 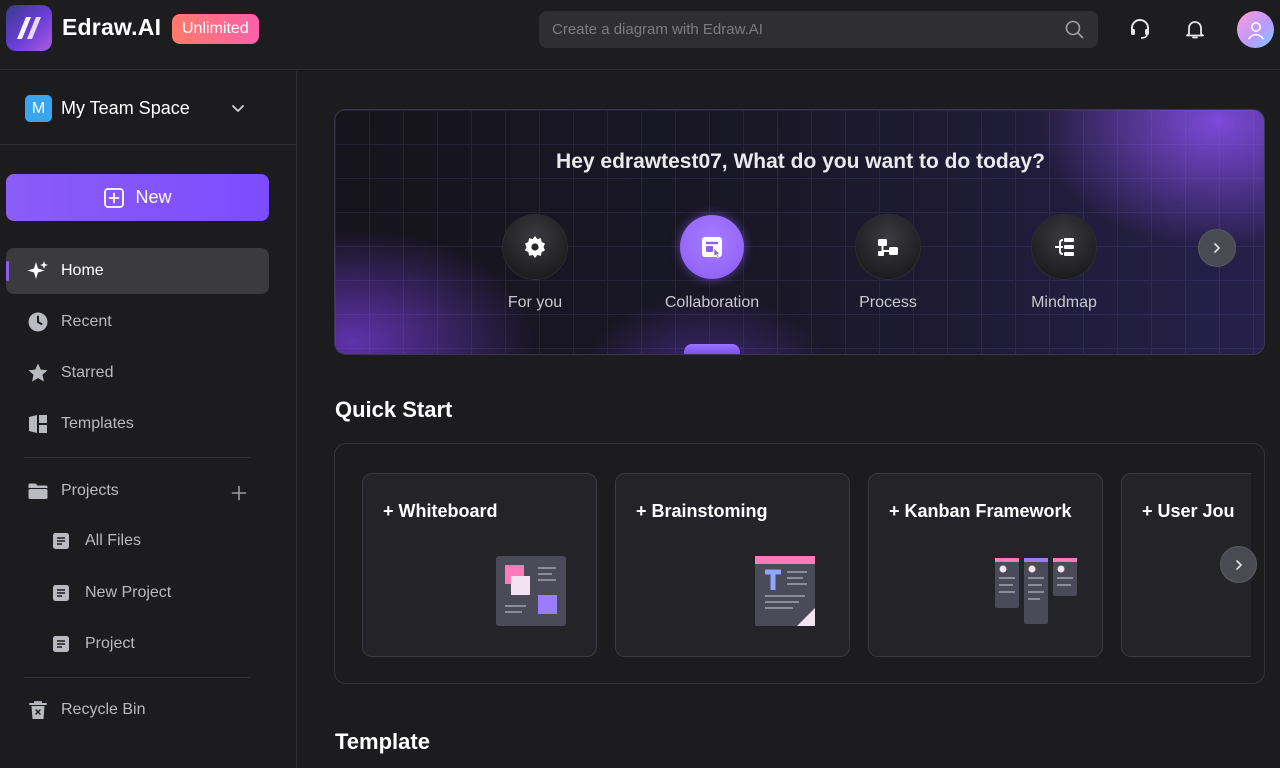 I want to click on app-name: Edraw.AI, so click(x=112, y=27).